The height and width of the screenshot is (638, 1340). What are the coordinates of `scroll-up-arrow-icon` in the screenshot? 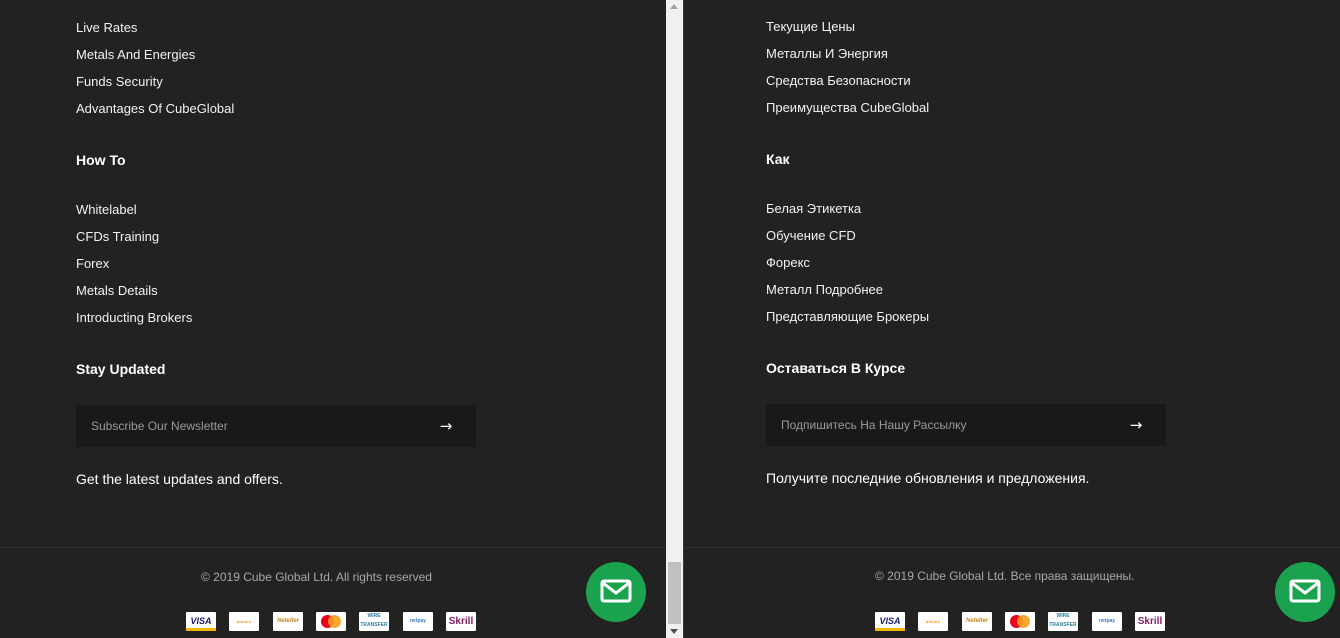 It's located at (674, 6).